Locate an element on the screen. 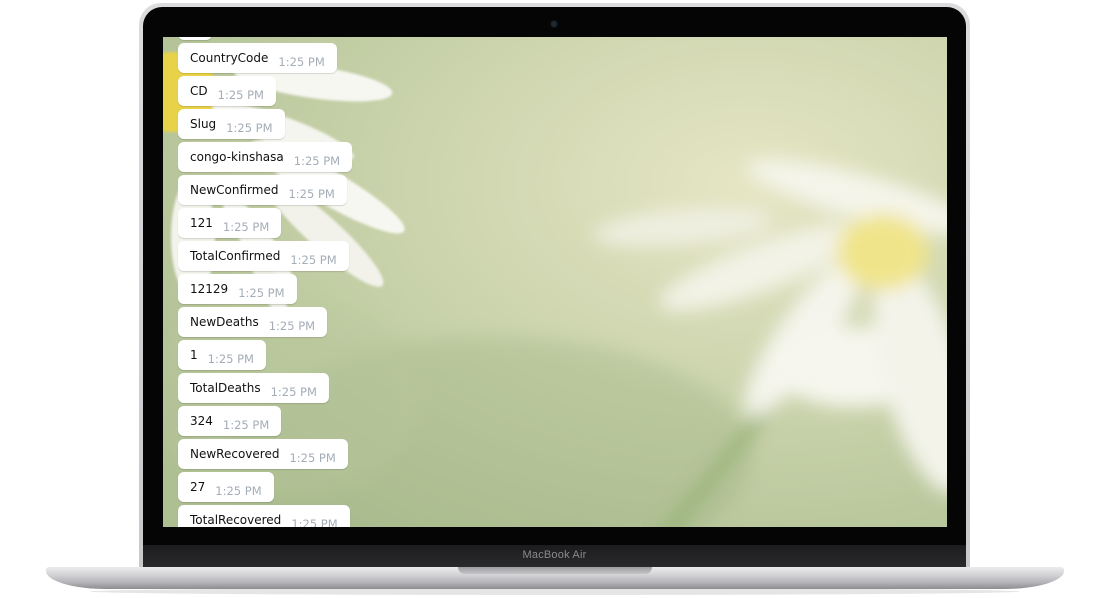  message-bubble is located at coordinates (195, 38).